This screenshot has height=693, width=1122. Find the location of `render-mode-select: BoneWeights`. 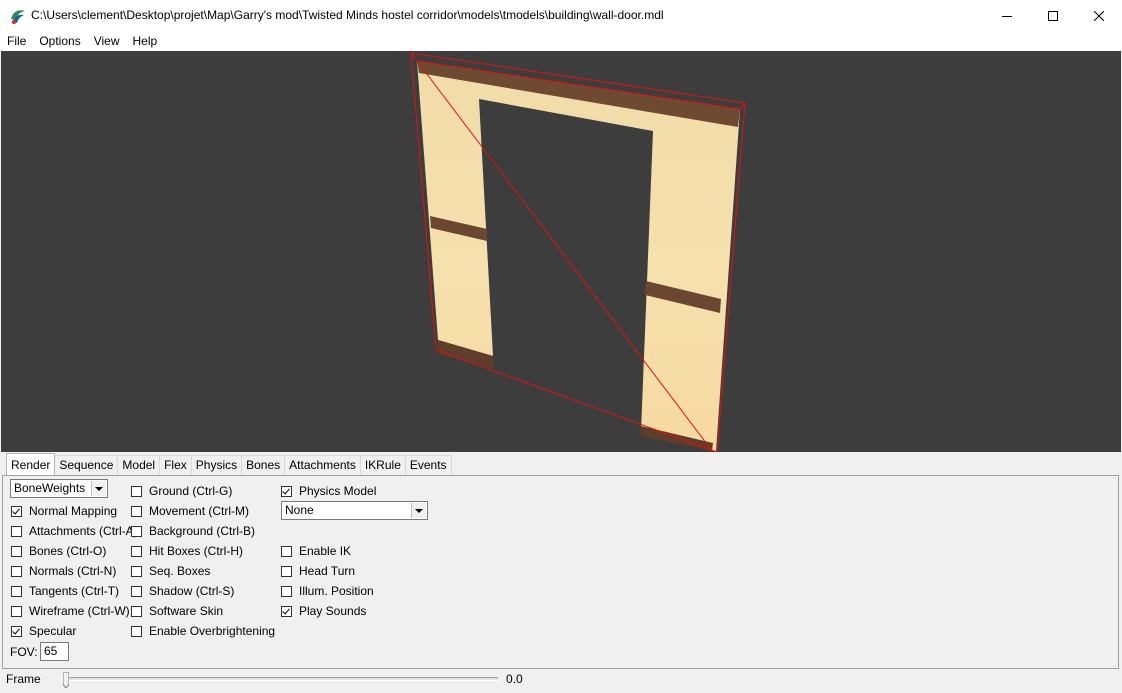

render-mode-select: BoneWeights is located at coordinates (59, 488).